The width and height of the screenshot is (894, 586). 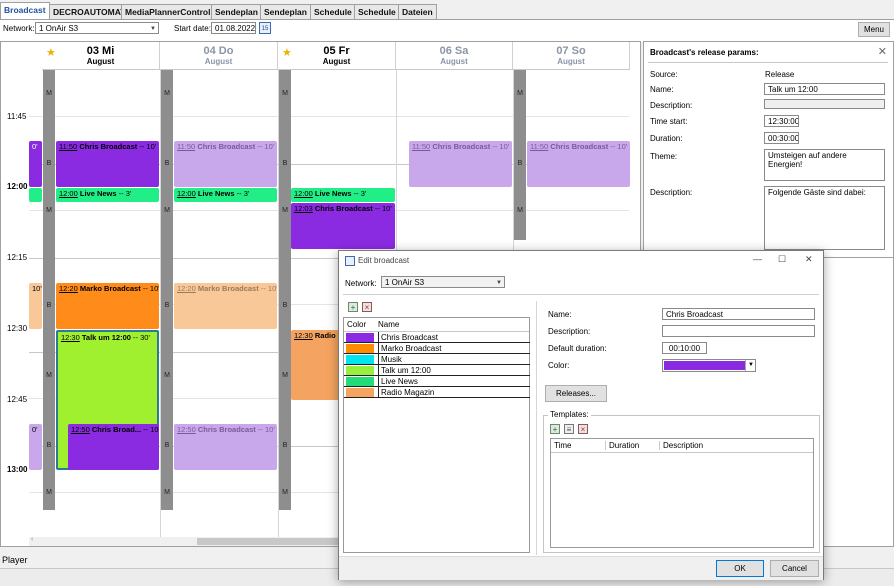 I want to click on theme-field: Umsteigen auf andere Energien!, so click(x=824, y=165).